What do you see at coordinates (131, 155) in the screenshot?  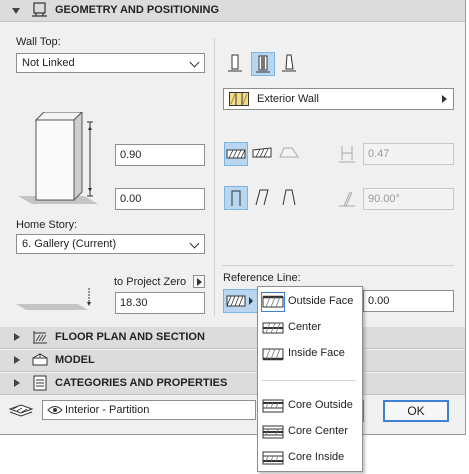 I see `wall-height-value: 0.90` at bounding box center [131, 155].